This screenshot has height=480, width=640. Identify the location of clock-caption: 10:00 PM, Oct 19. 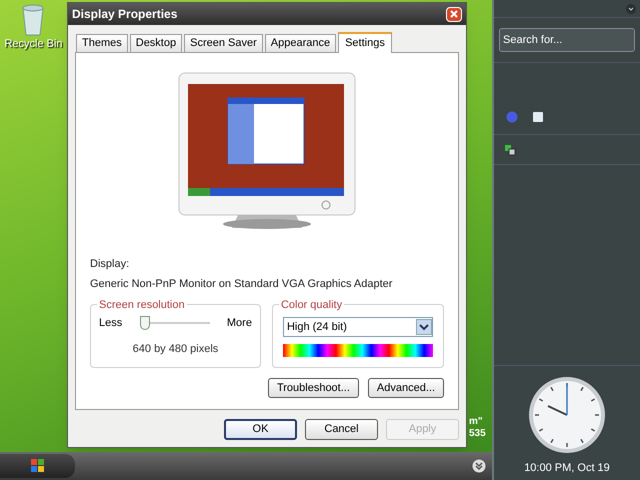
(567, 468).